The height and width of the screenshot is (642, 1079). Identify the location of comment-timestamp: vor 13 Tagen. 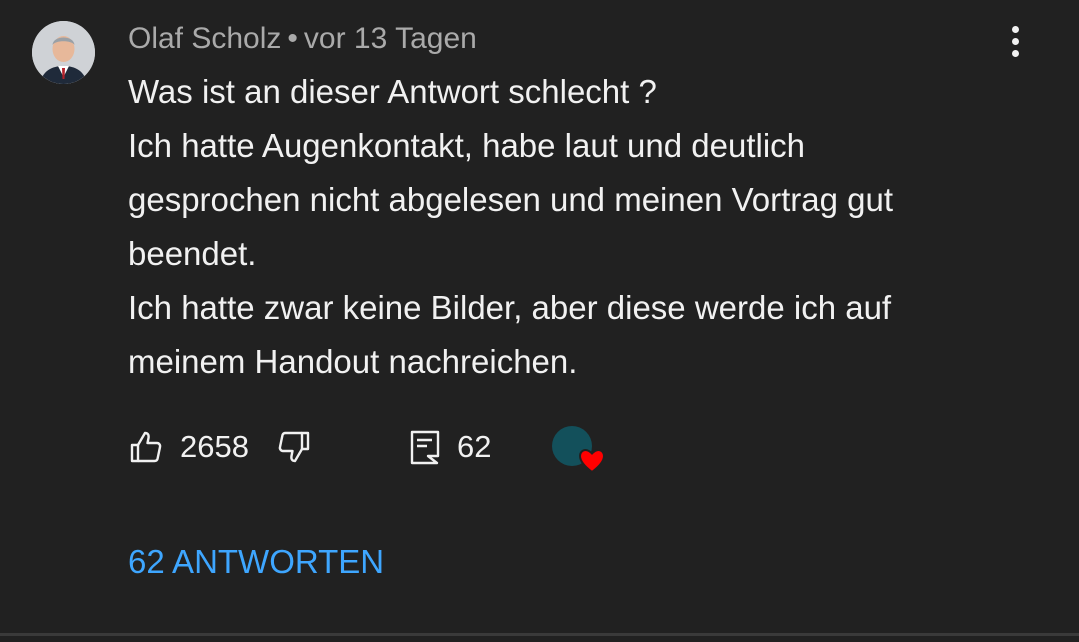
(390, 38).